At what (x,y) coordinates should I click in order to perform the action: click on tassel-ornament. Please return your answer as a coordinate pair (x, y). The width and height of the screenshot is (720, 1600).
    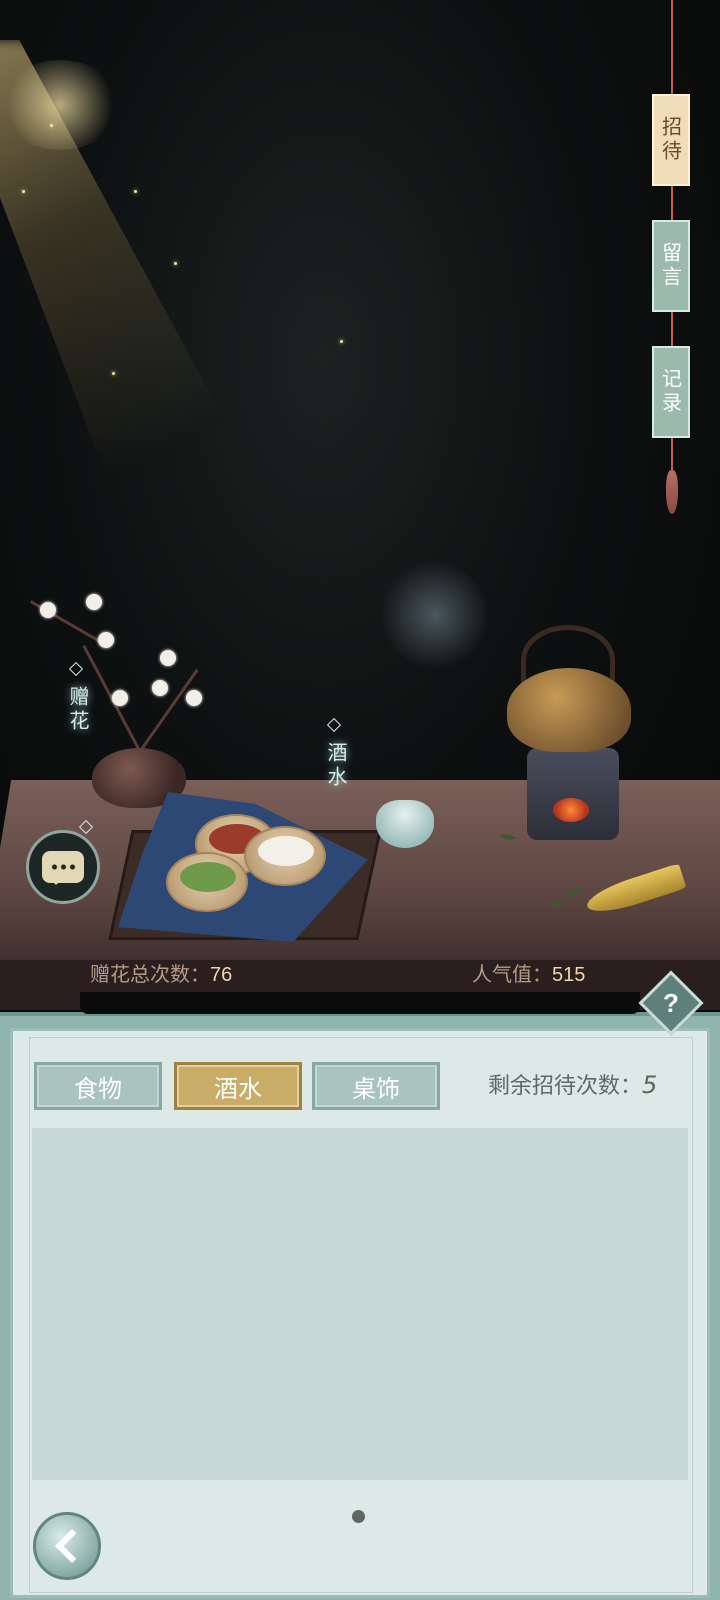
    Looking at the image, I should click on (672, 492).